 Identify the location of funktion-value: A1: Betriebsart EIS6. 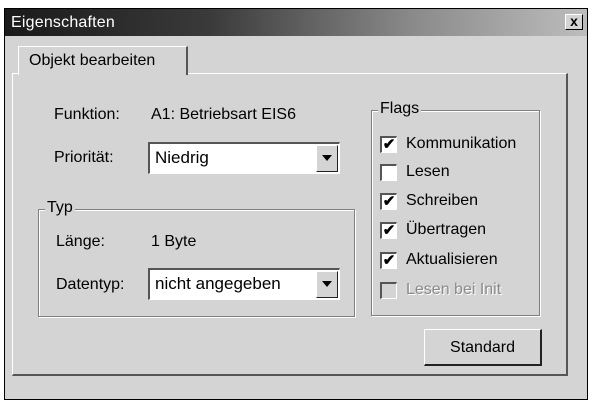
(223, 114).